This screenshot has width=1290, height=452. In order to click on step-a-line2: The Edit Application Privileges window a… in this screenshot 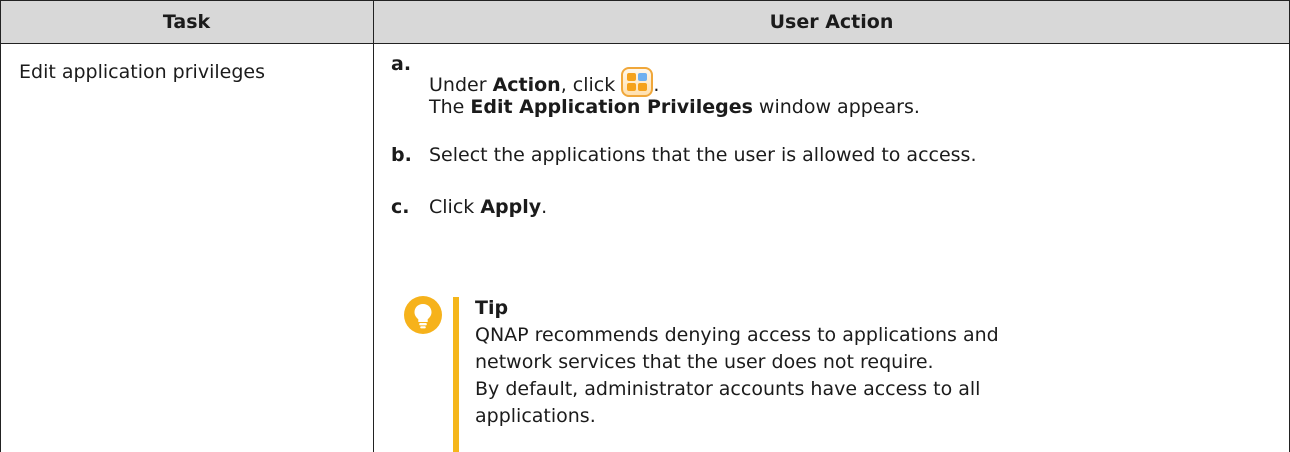, I will do `click(674, 107)`.